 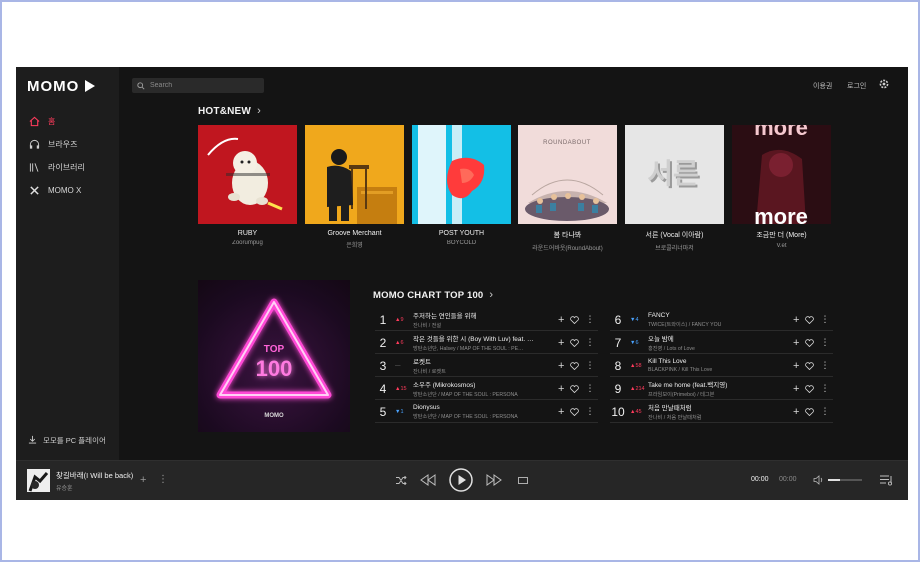 I want to click on album-title: 봄 타나봐, so click(x=567, y=235).